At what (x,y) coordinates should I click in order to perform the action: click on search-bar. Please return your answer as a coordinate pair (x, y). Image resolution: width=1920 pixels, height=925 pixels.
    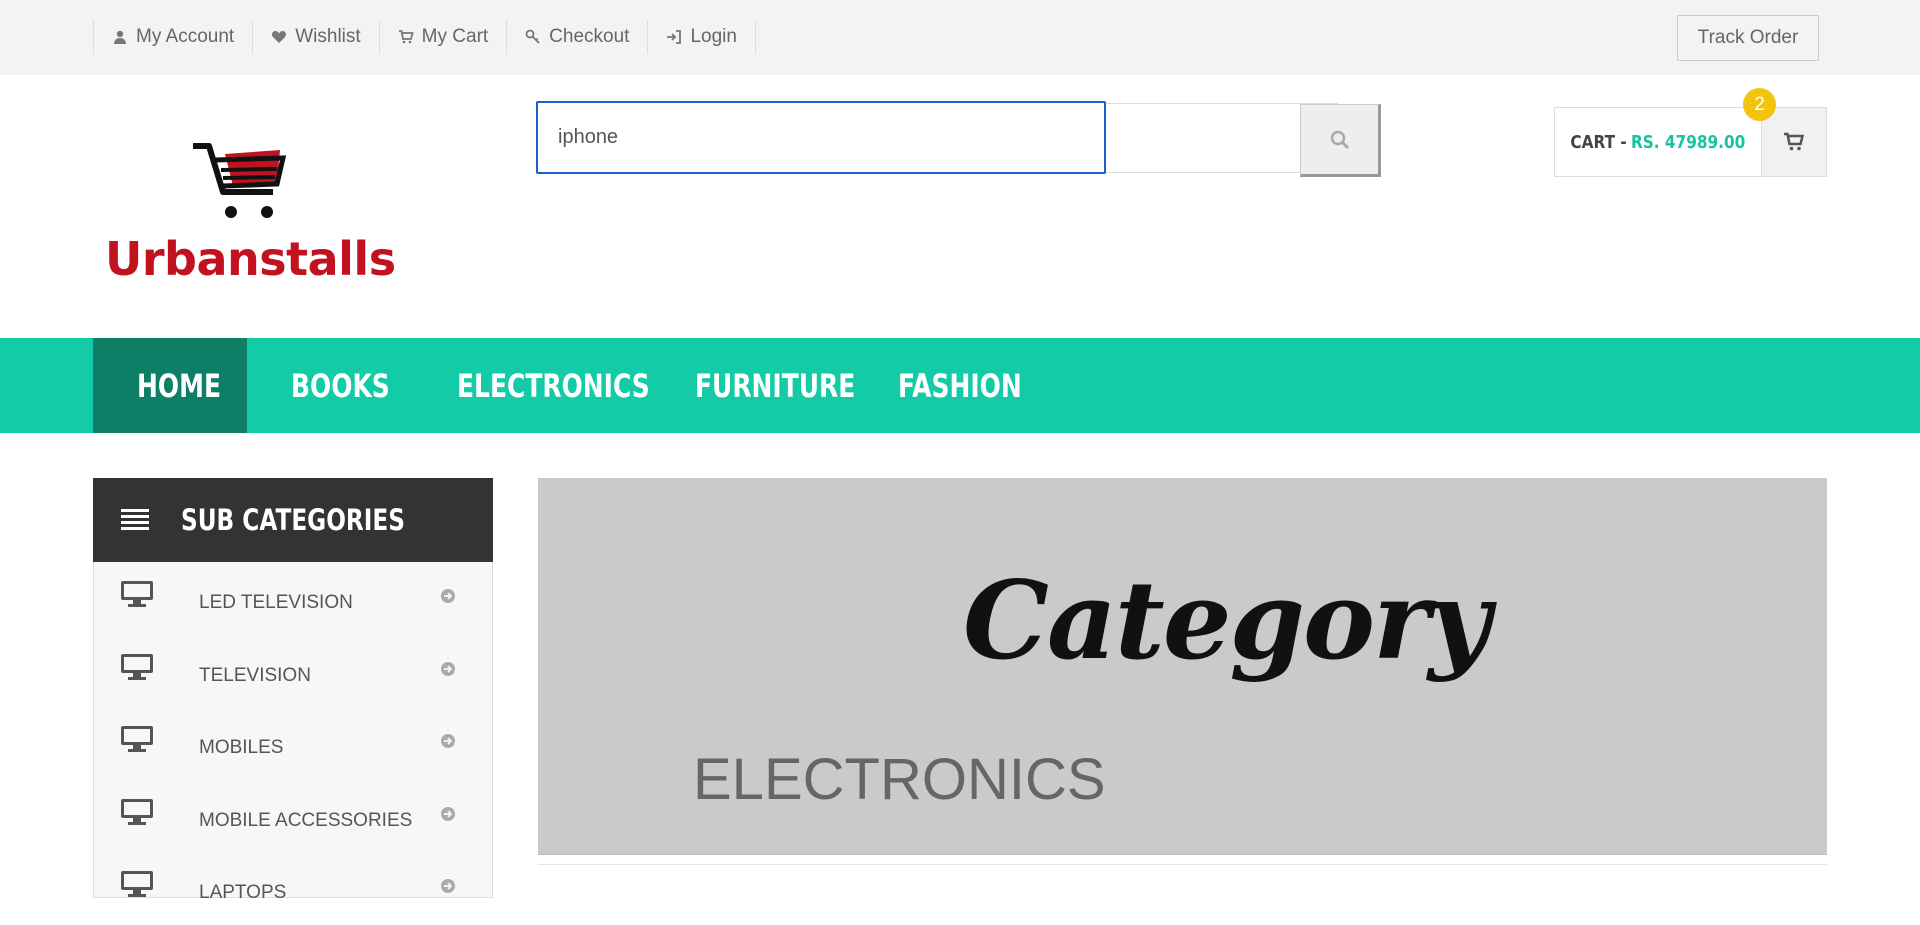
    Looking at the image, I should click on (958, 139).